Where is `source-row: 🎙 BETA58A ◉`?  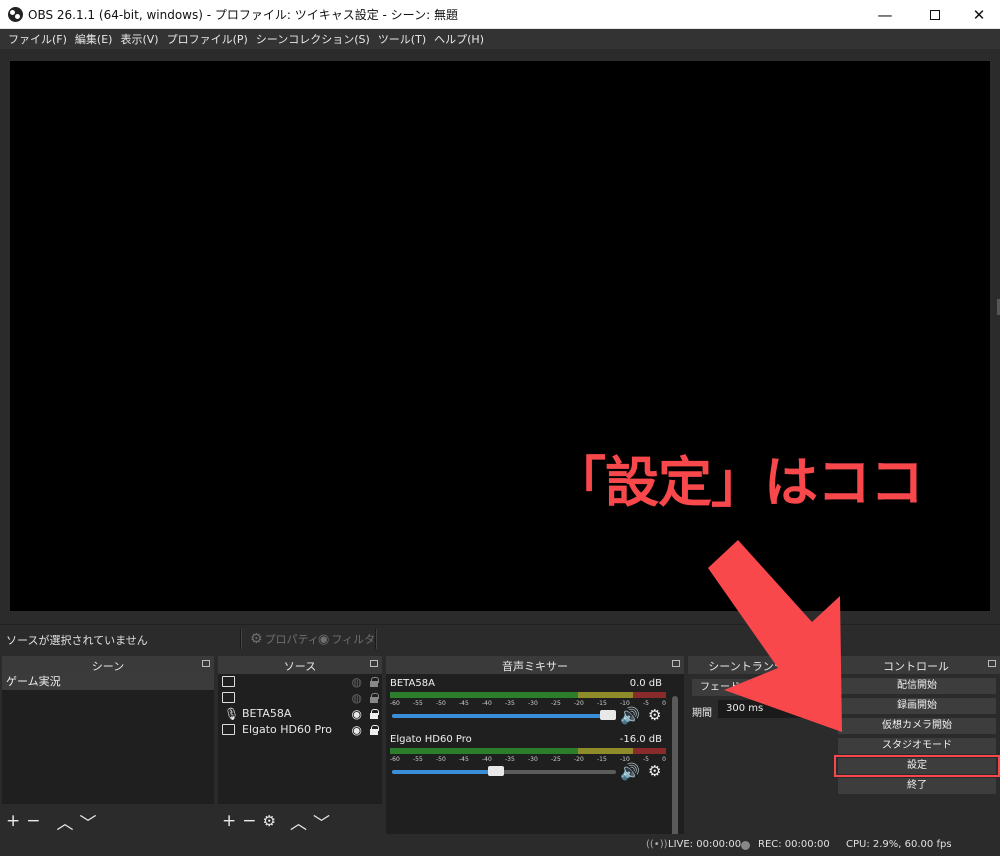
source-row: 🎙 BETA58A ◉ is located at coordinates (300, 714).